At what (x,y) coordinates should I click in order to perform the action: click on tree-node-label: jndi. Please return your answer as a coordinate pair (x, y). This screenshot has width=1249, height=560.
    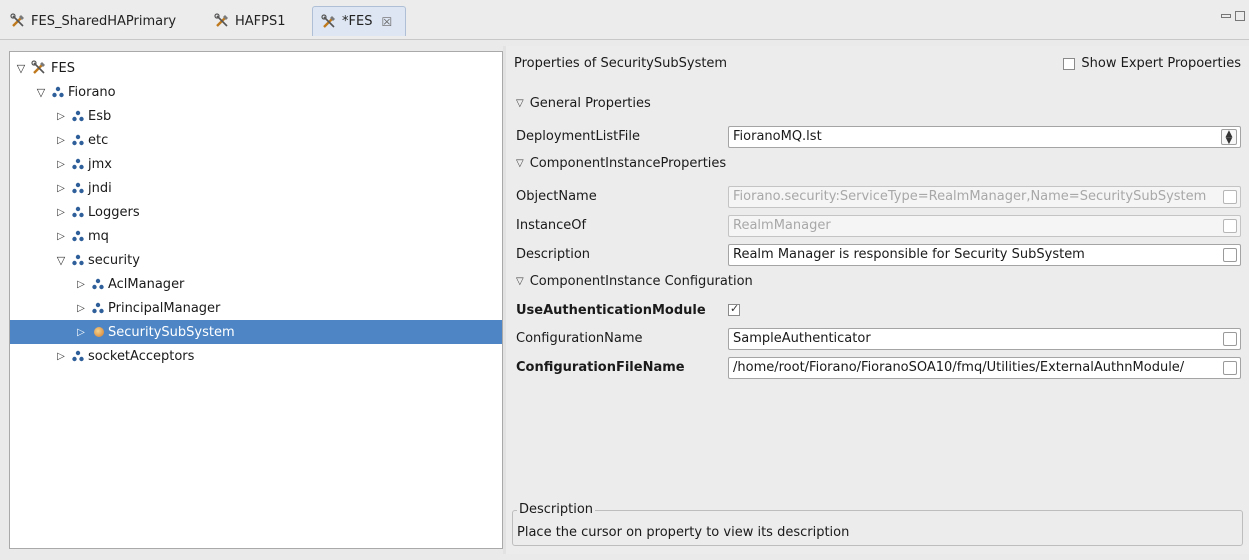
    Looking at the image, I should click on (100, 188).